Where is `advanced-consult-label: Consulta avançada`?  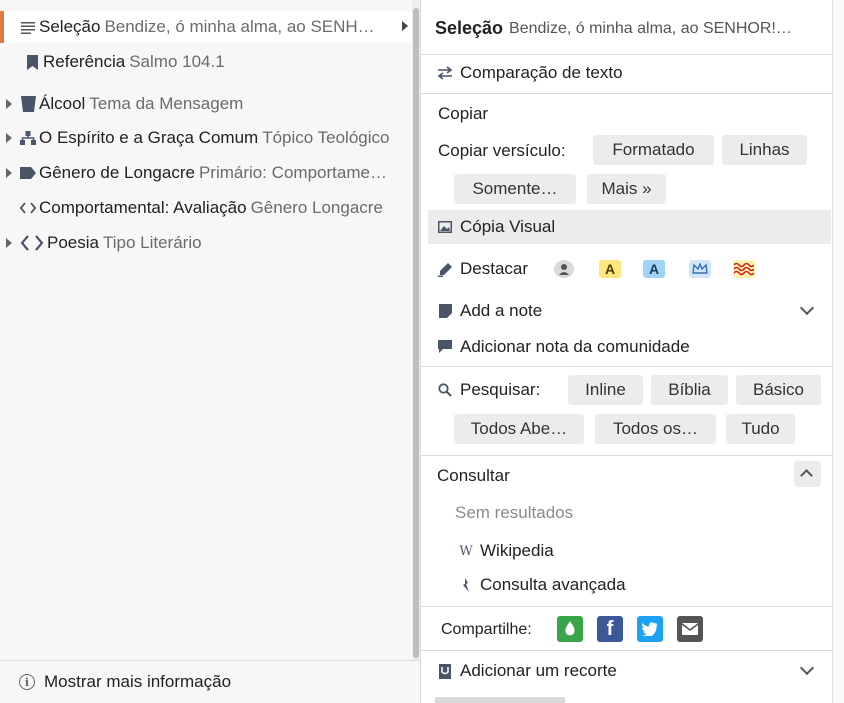
advanced-consult-label: Consulta avançada is located at coordinates (553, 584).